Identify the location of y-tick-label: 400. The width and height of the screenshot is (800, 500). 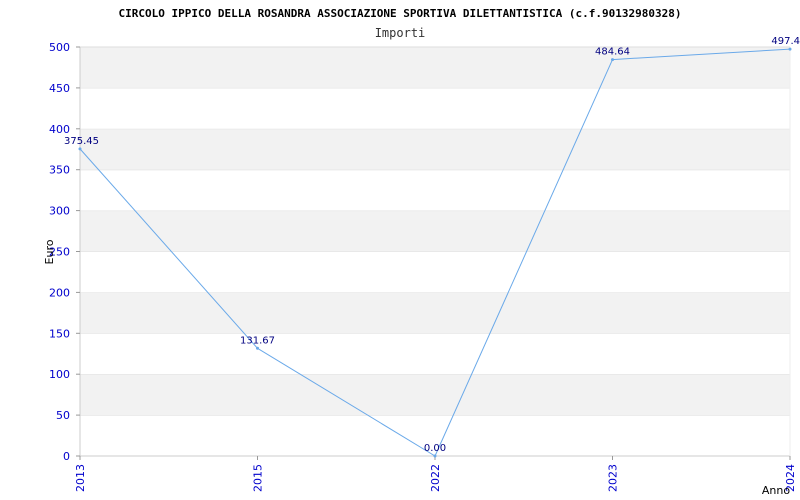
(59, 129).